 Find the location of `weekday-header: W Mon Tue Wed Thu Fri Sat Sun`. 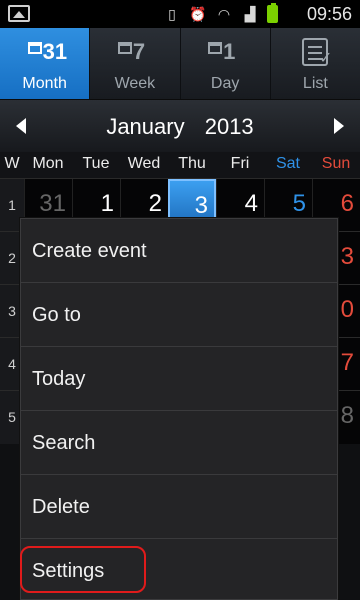

weekday-header: W Mon Tue Wed Thu Fri Sat Sun is located at coordinates (180, 165).